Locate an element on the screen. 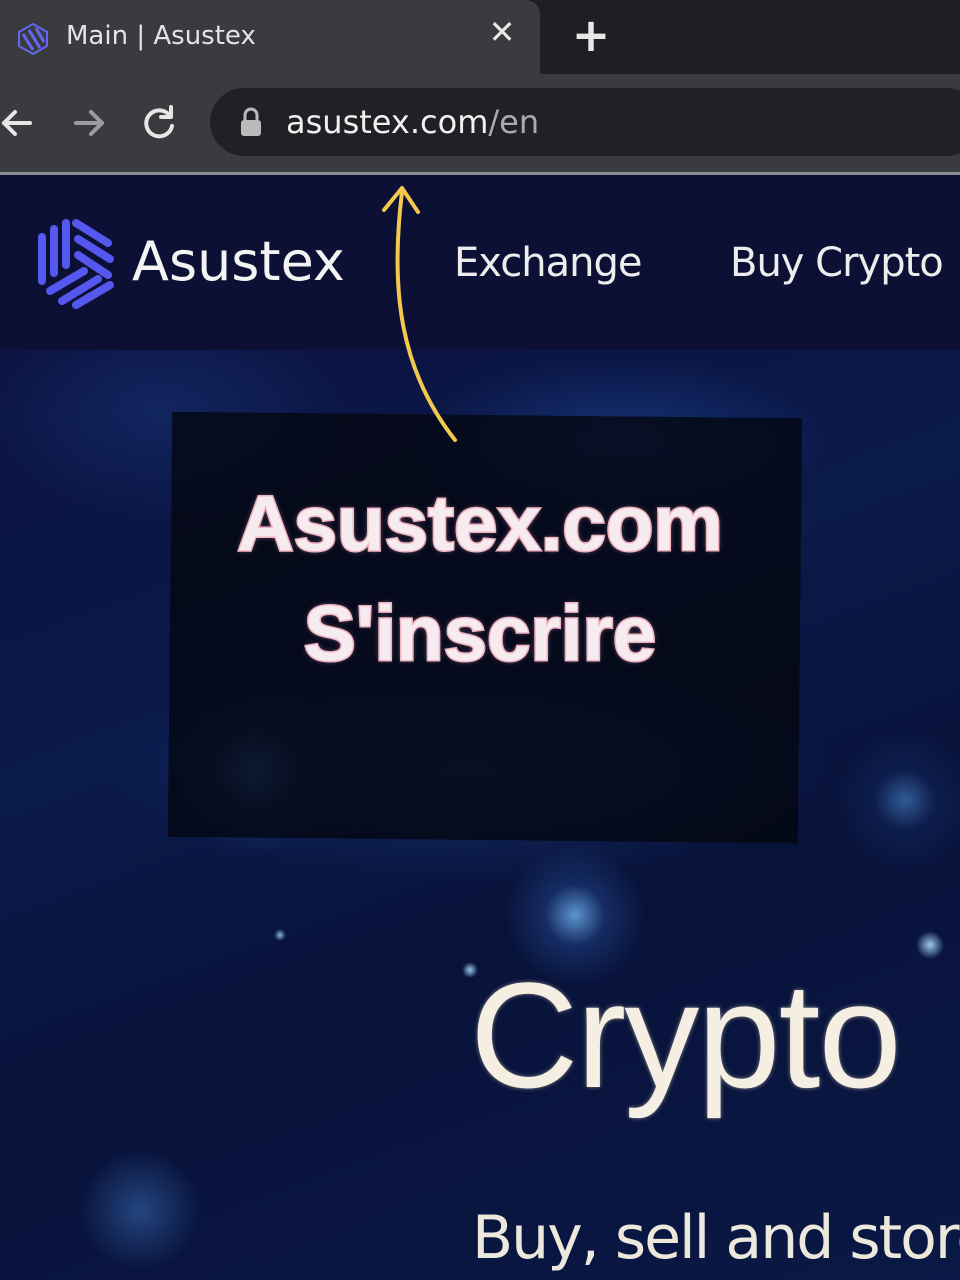 The height and width of the screenshot is (1280, 960). browser-tabbar: Main | Asustex ✕ + is located at coordinates (480, 39).